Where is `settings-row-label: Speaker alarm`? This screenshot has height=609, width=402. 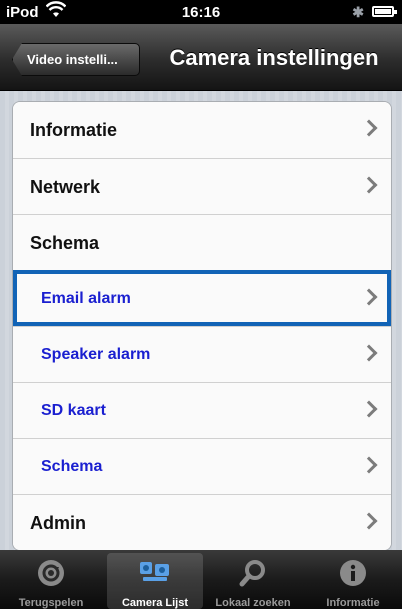
settings-row-label: Speaker alarm is located at coordinates (96, 354).